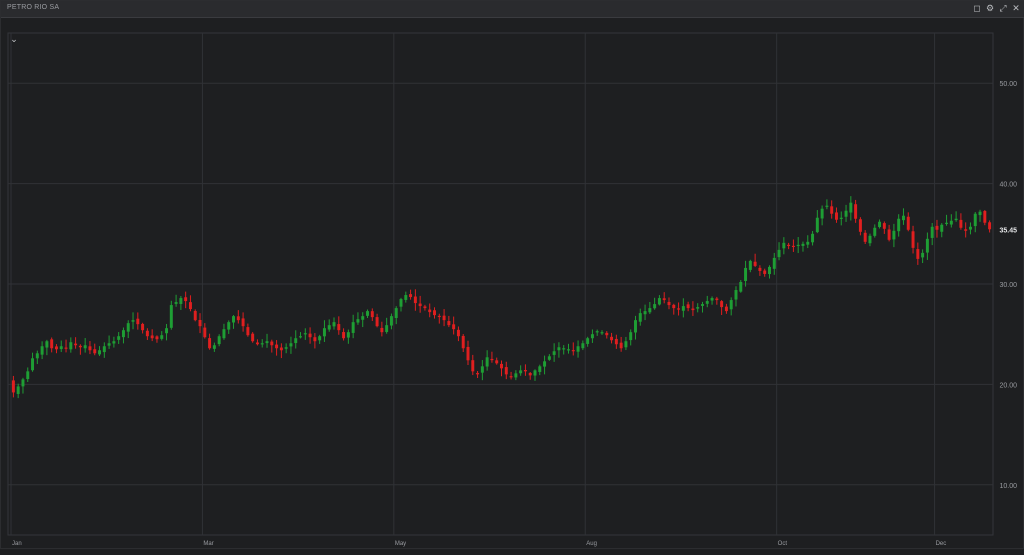 Image resolution: width=1024 pixels, height=555 pixels. What do you see at coordinates (400, 544) in the screenshot?
I see `x-tick-label: May` at bounding box center [400, 544].